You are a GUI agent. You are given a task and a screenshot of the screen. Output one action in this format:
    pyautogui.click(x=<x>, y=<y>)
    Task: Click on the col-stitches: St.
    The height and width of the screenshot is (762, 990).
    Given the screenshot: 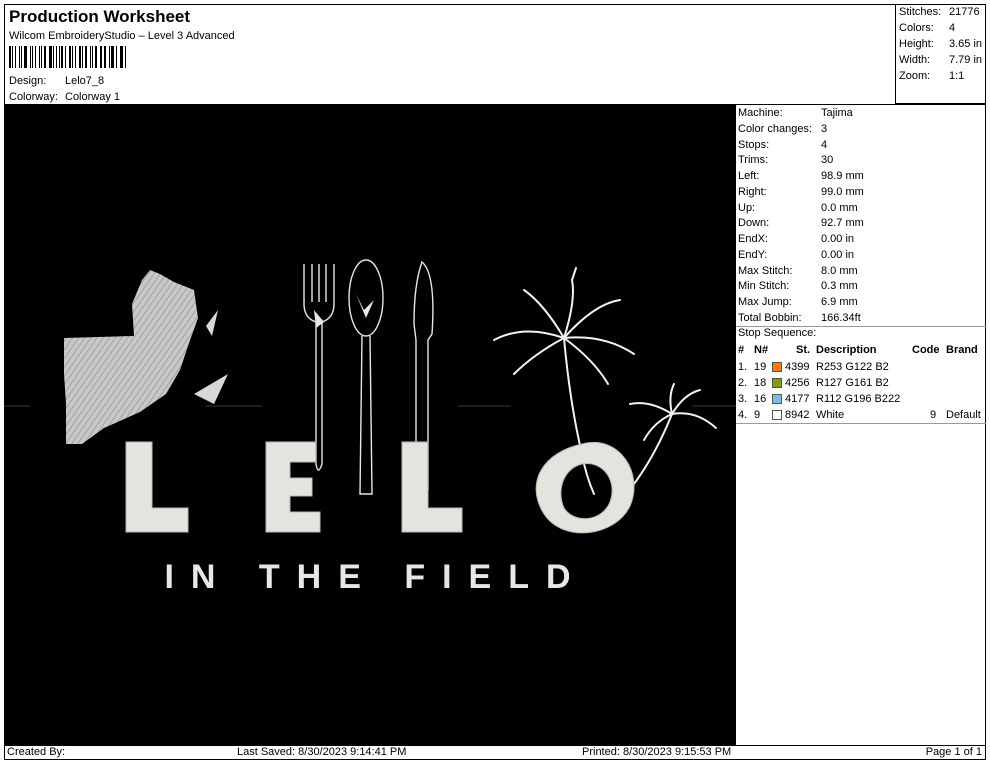 What is the action you would take?
    pyautogui.click(x=803, y=350)
    